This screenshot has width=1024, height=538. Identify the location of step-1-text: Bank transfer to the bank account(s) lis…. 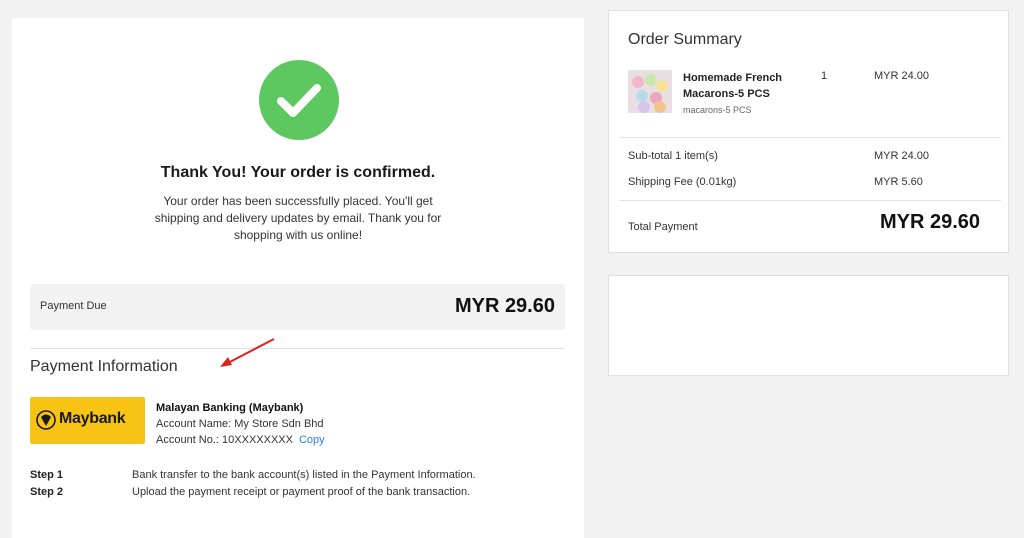
(304, 475).